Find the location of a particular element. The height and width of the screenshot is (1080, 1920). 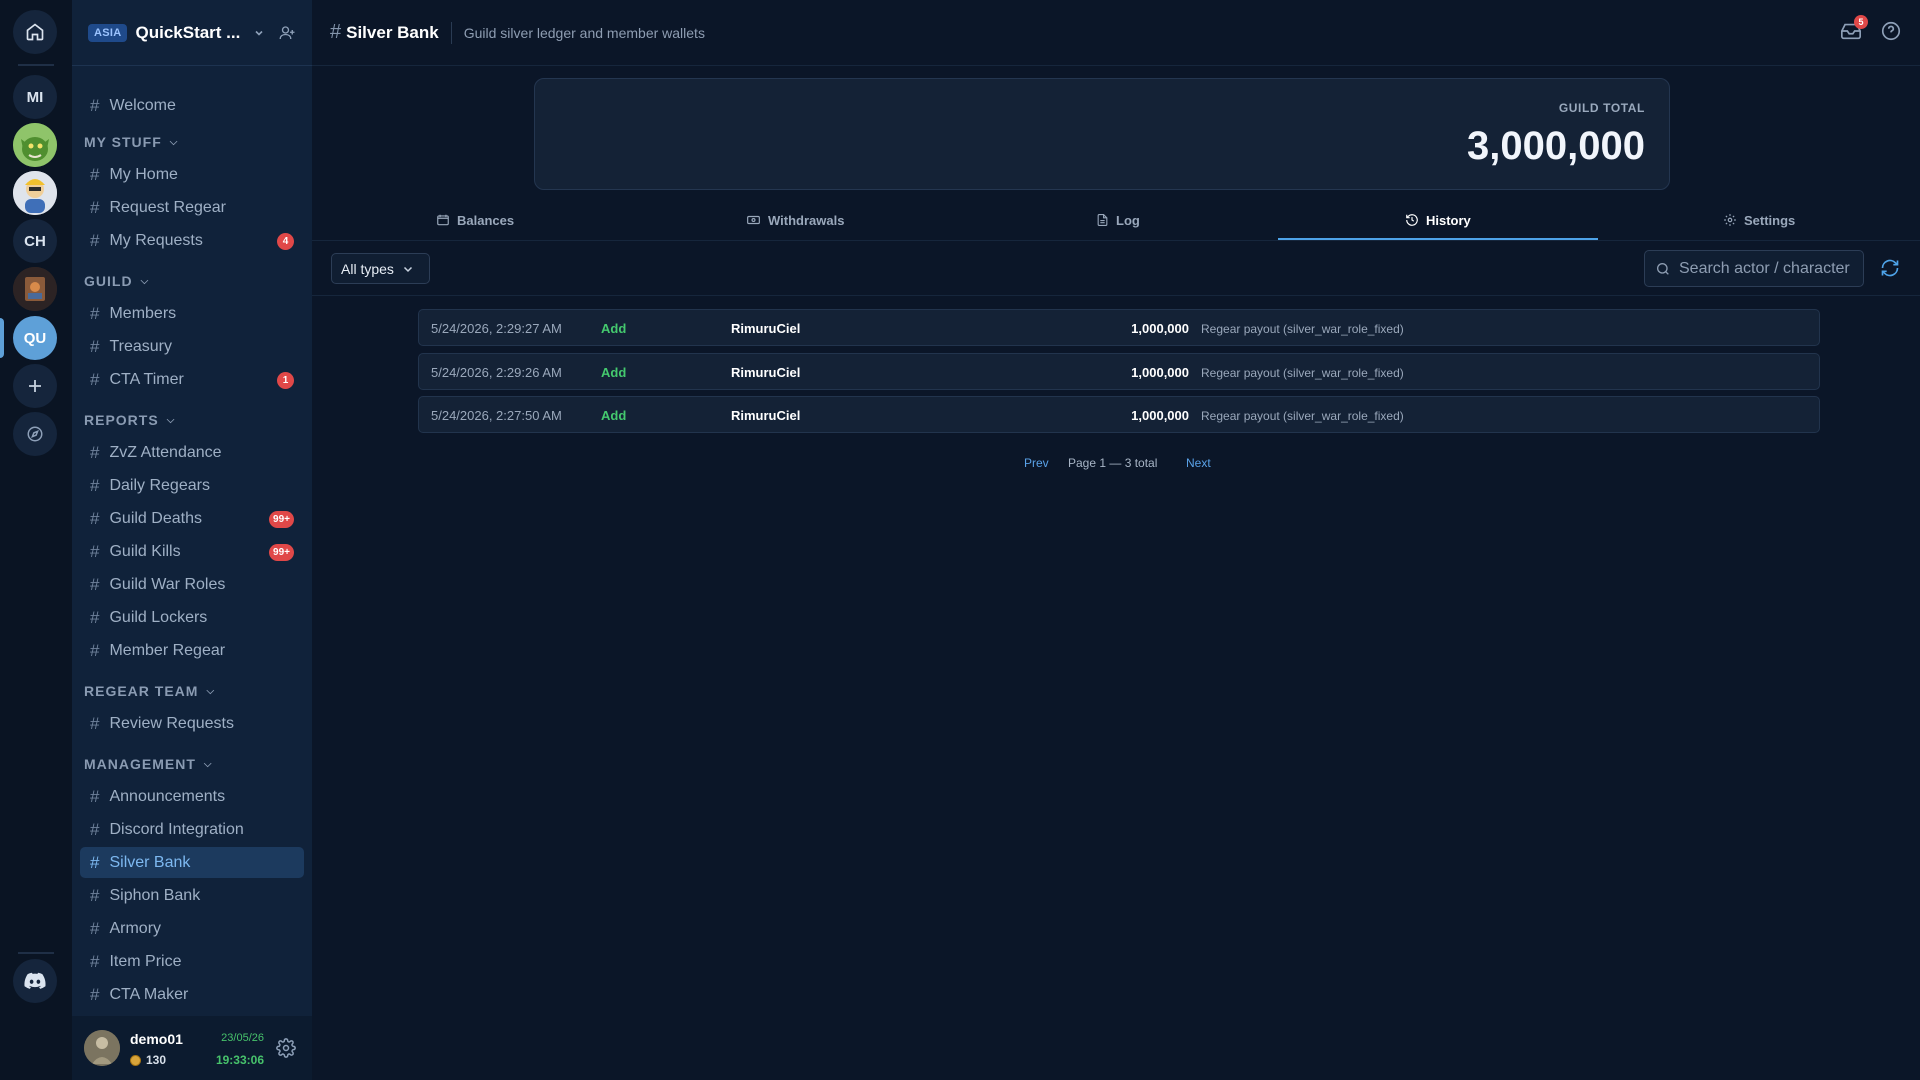

category-management: MANAGEMENT ⌵ is located at coordinates (148, 764).